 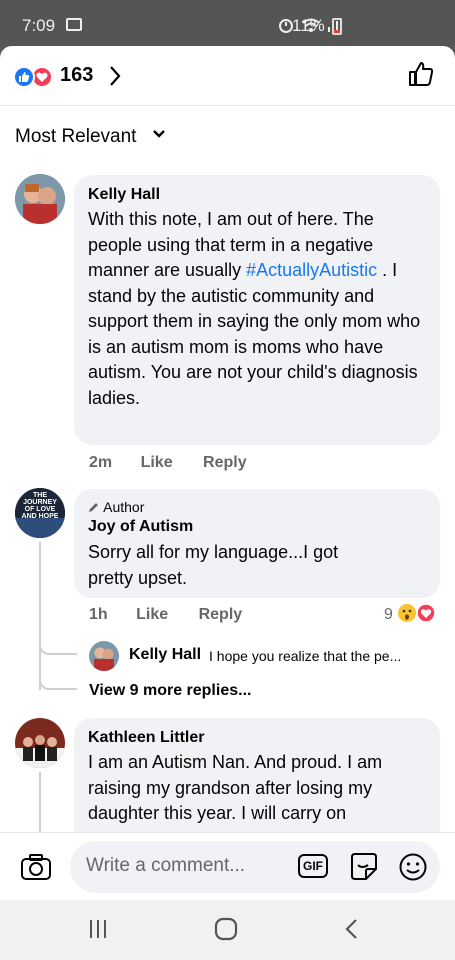 What do you see at coordinates (426, 613) in the screenshot?
I see `love-reaction-icon` at bounding box center [426, 613].